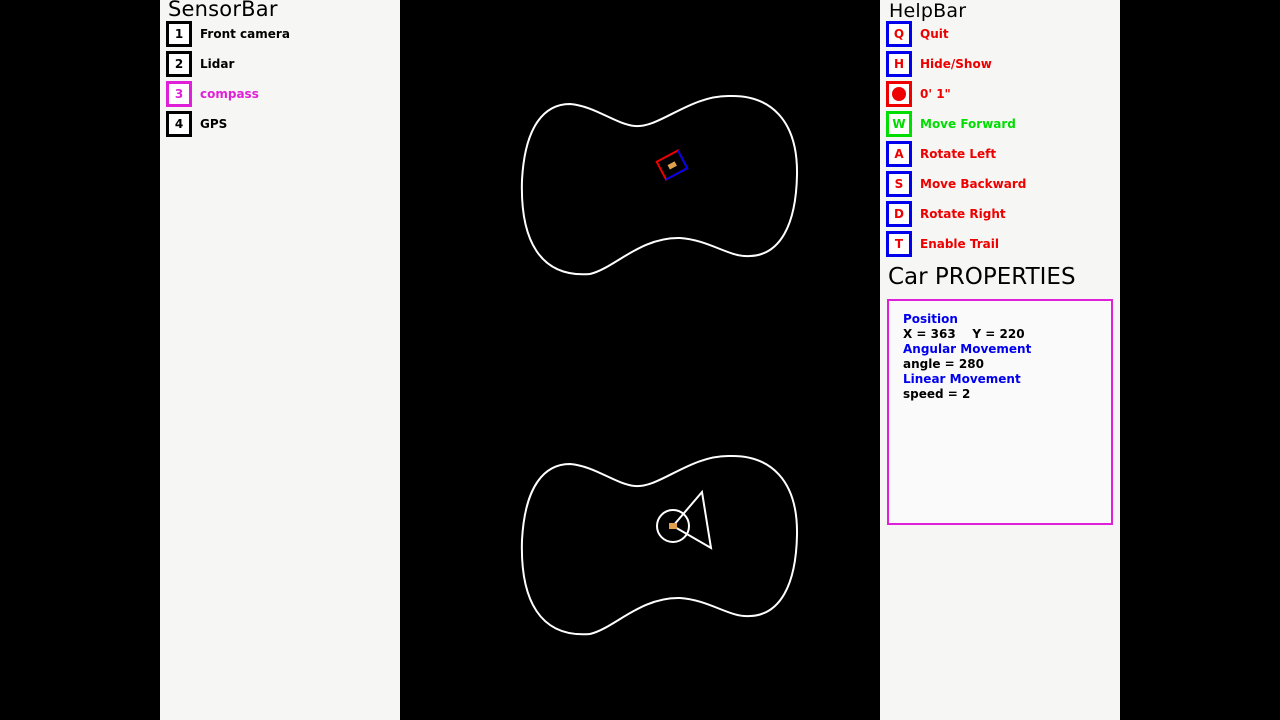 The width and height of the screenshot is (1280, 720). What do you see at coordinates (217, 64) in the screenshot?
I see `sensor-label-lidar: Lidar` at bounding box center [217, 64].